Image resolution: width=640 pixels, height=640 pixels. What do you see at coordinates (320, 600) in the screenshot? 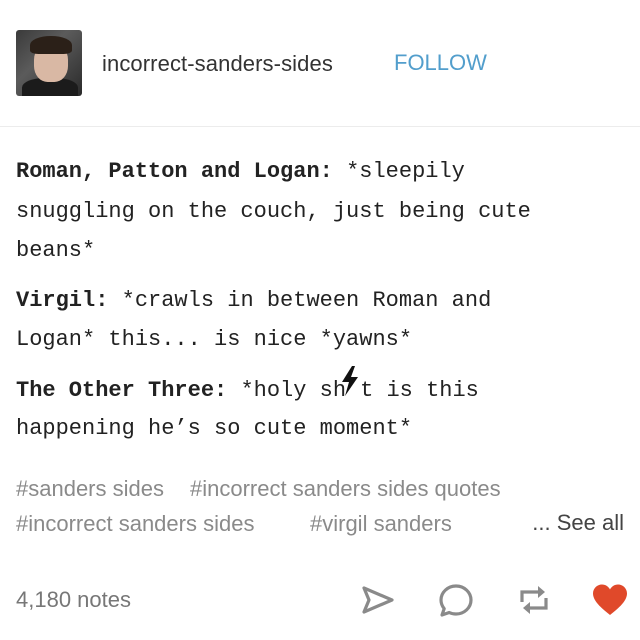
I see `post-footer: 4,180 notes` at bounding box center [320, 600].